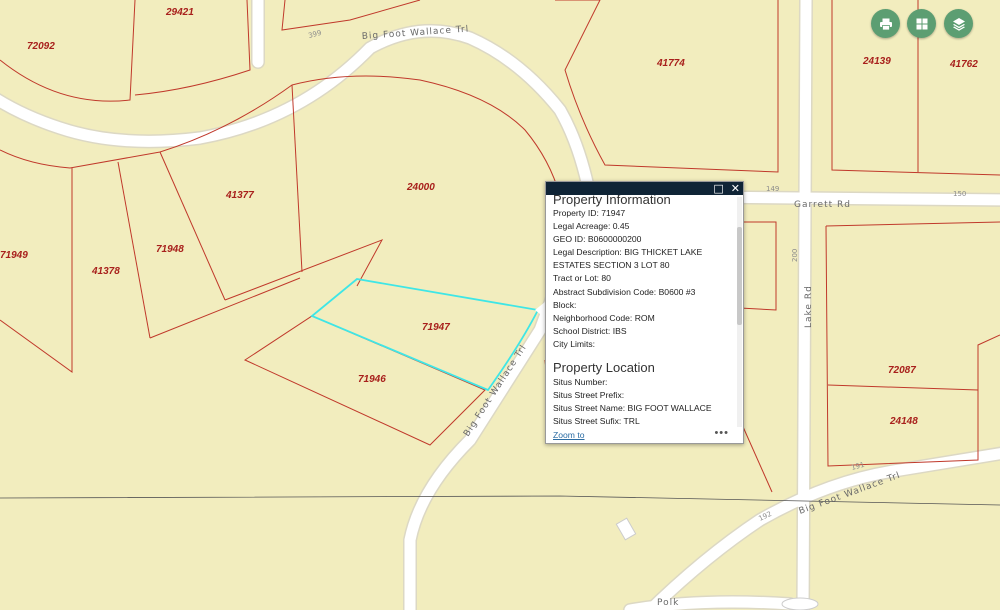 The image size is (1000, 610). Describe the element at coordinates (963, 64) in the screenshot. I see `parcel-label: 41762` at that location.